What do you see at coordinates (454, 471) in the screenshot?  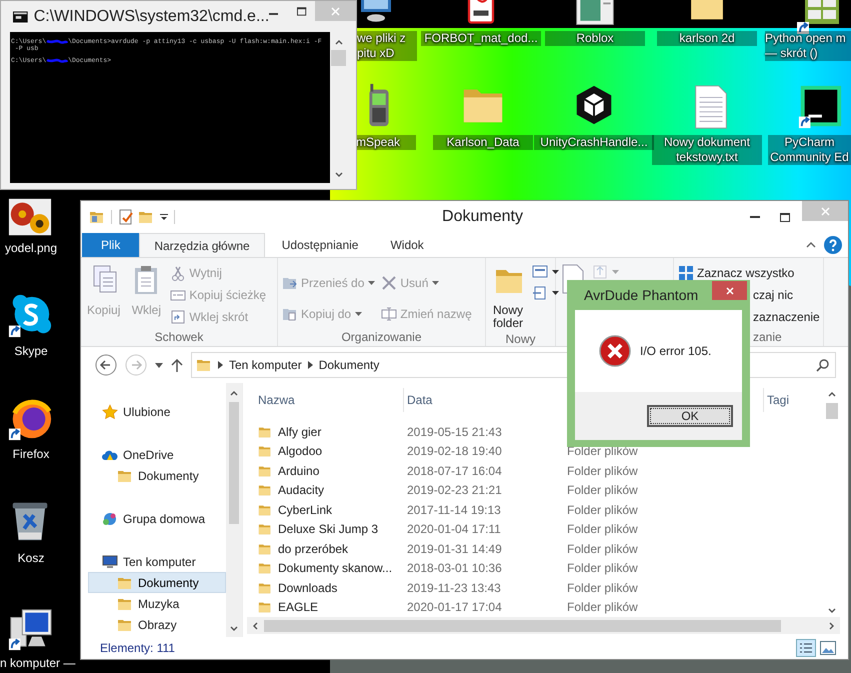 I see `table-cell-text: 2018-07-17 16:04` at bounding box center [454, 471].